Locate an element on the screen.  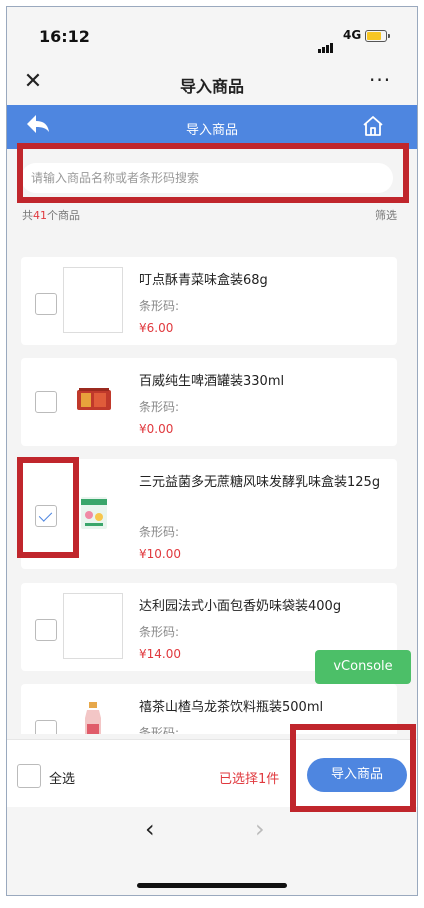
home-indicator is located at coordinates (212, 885).